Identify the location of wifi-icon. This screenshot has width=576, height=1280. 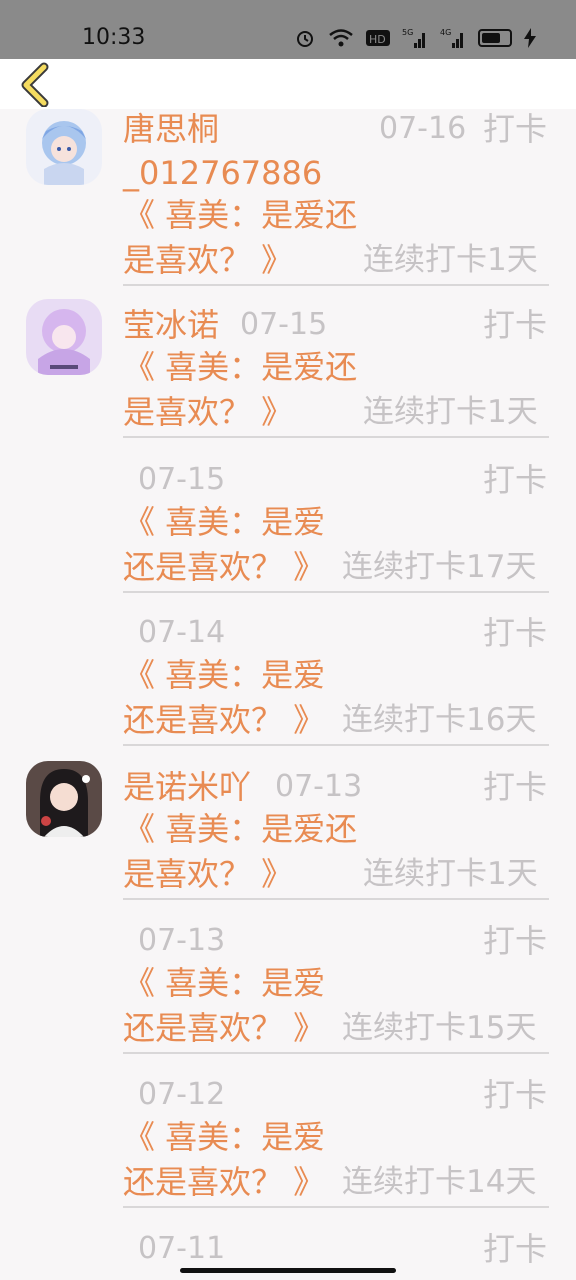
(341, 38).